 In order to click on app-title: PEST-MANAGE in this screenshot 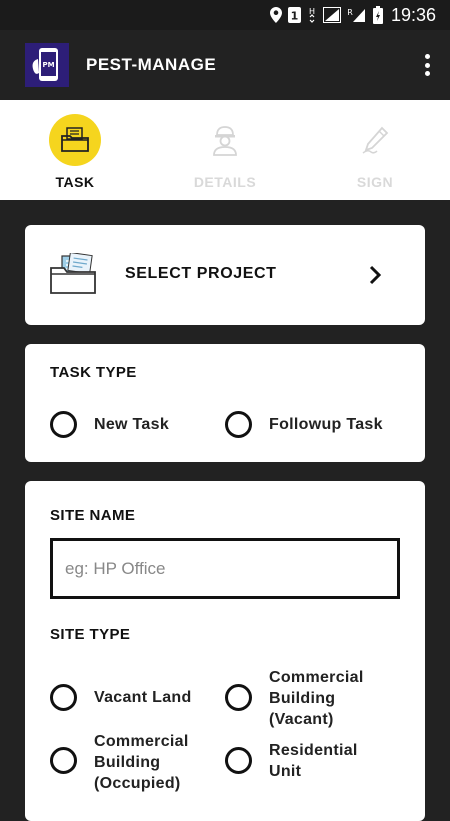, I will do `click(151, 64)`.